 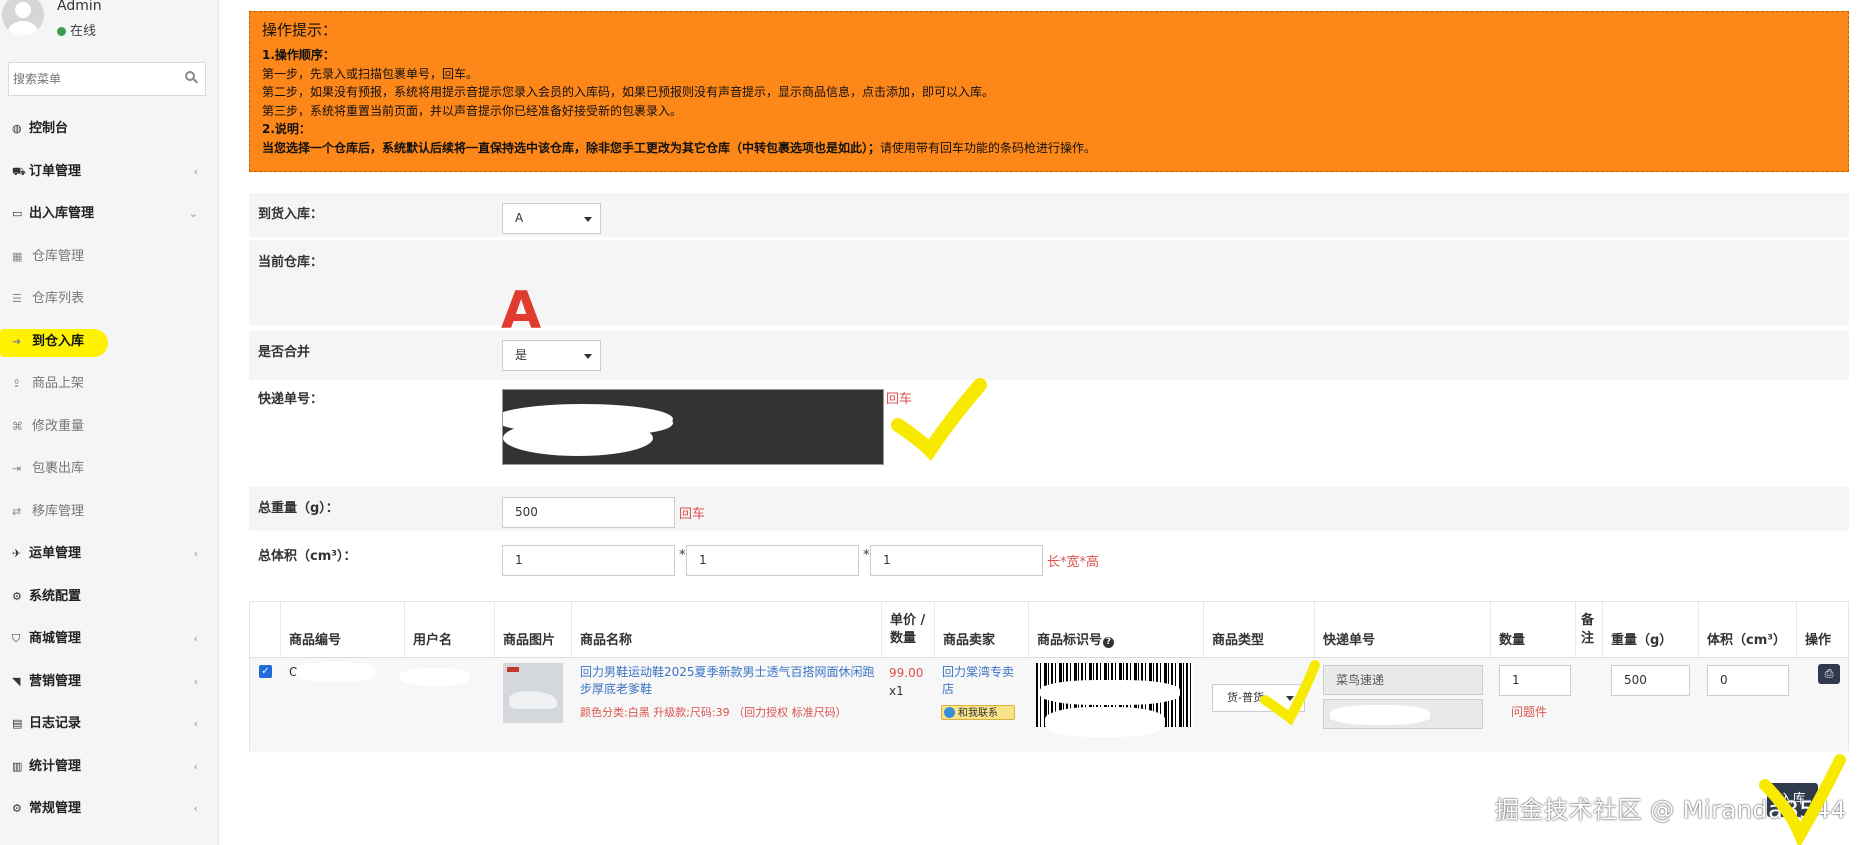 I want to click on table-header: 商品名称, so click(x=727, y=629).